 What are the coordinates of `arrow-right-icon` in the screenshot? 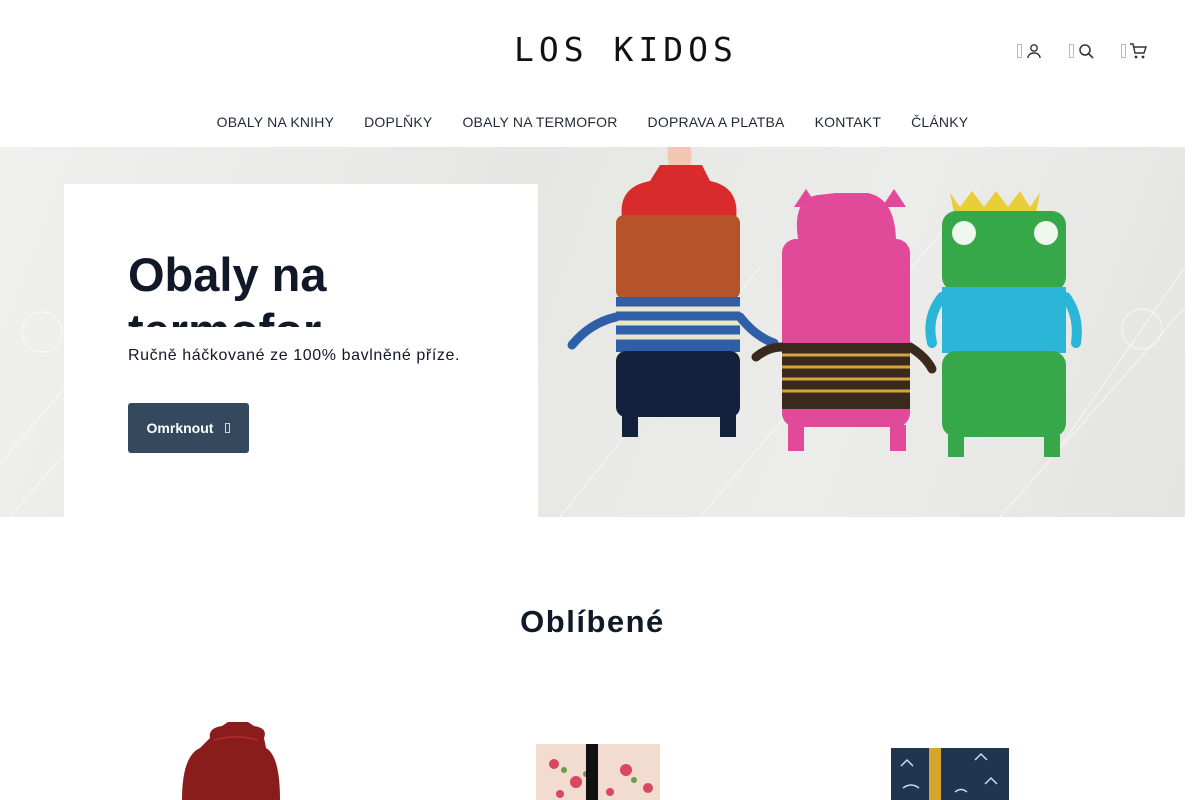 It's located at (228, 428).